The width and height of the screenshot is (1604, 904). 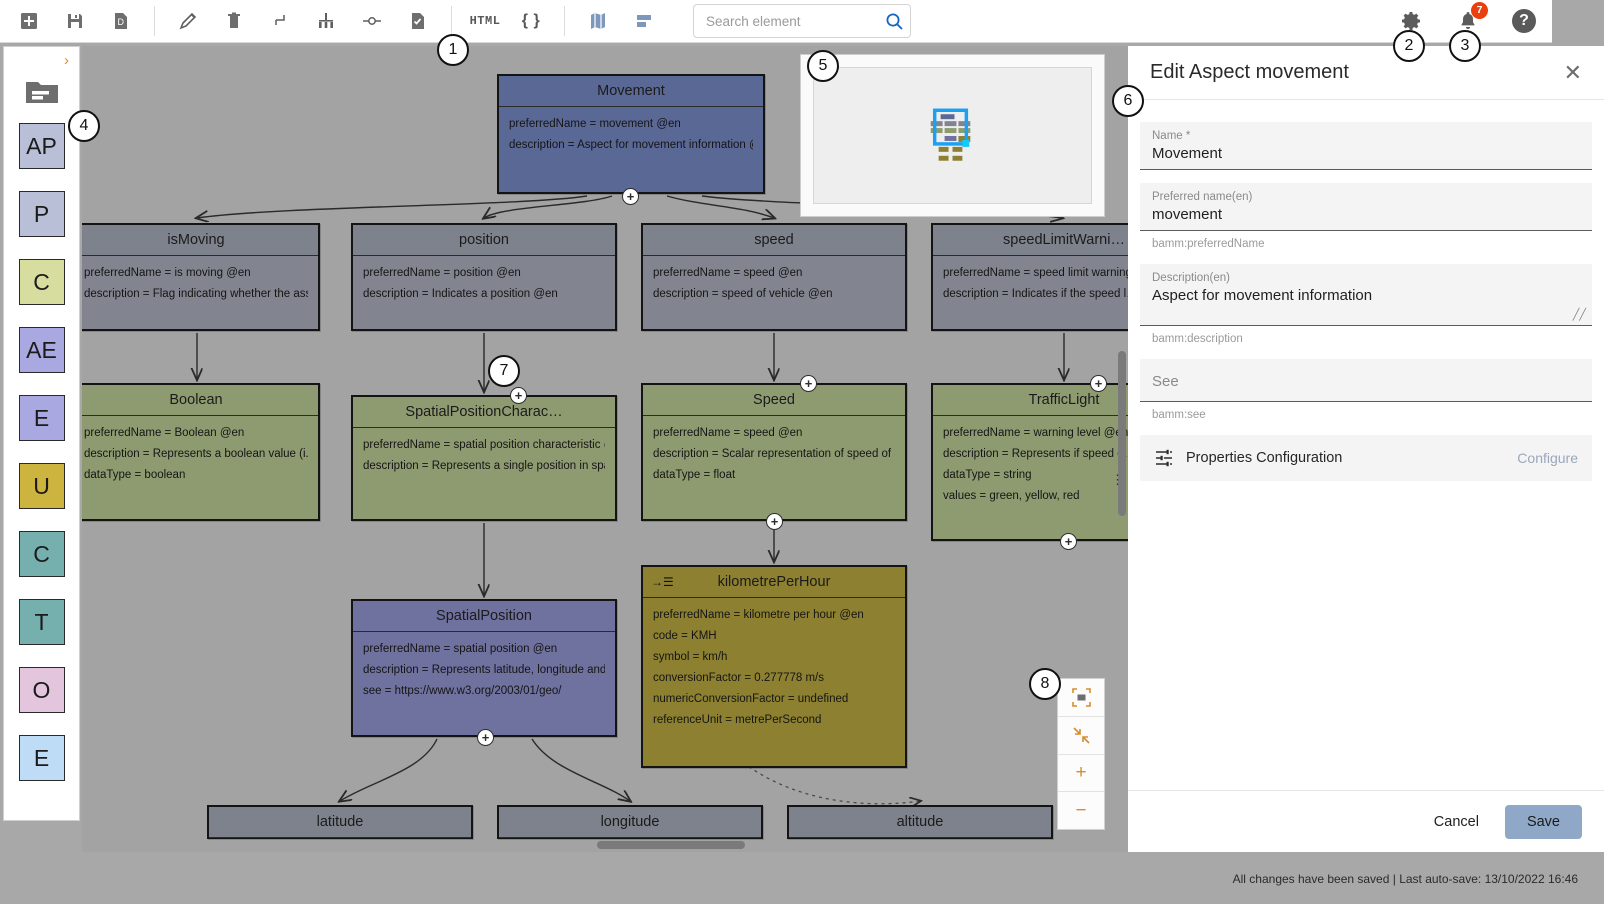 I want to click on node-header: Boolean, so click(x=200, y=400).